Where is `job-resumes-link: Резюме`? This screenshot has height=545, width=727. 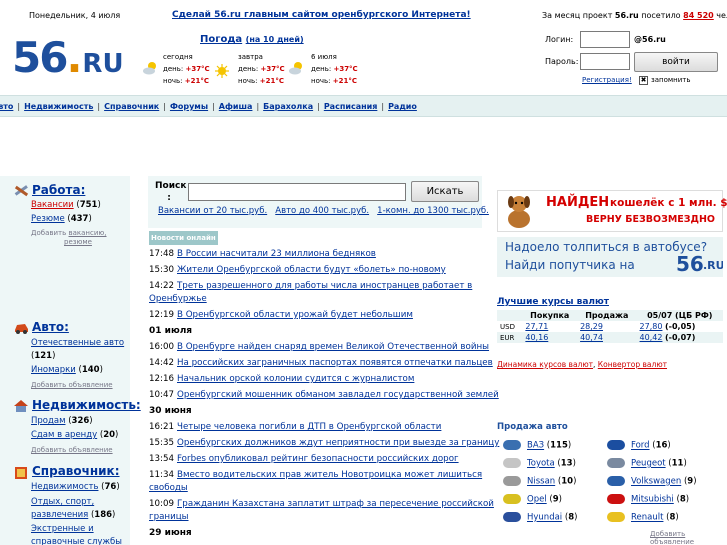
job-resumes-link: Резюме is located at coordinates (48, 219).